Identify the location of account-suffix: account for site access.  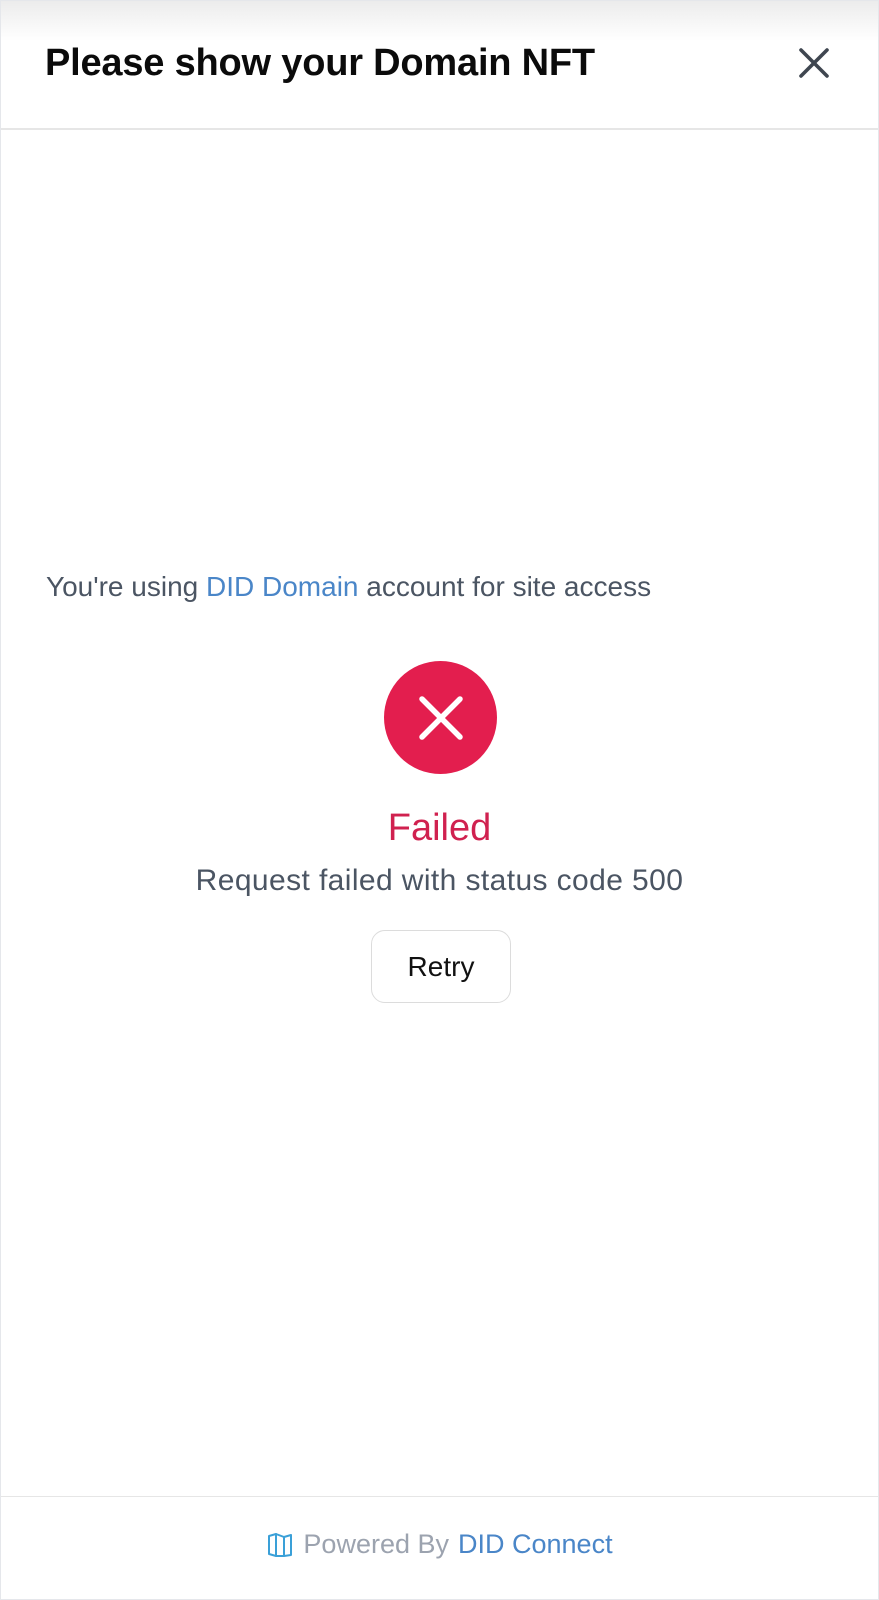
(505, 586).